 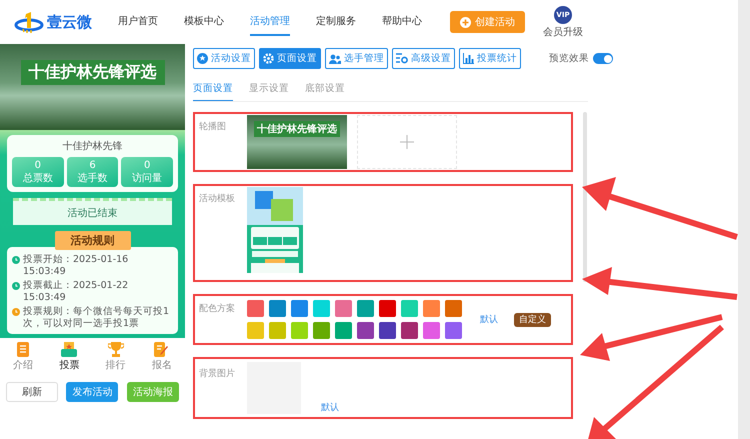 I want to click on star-icon, so click(x=202, y=58).